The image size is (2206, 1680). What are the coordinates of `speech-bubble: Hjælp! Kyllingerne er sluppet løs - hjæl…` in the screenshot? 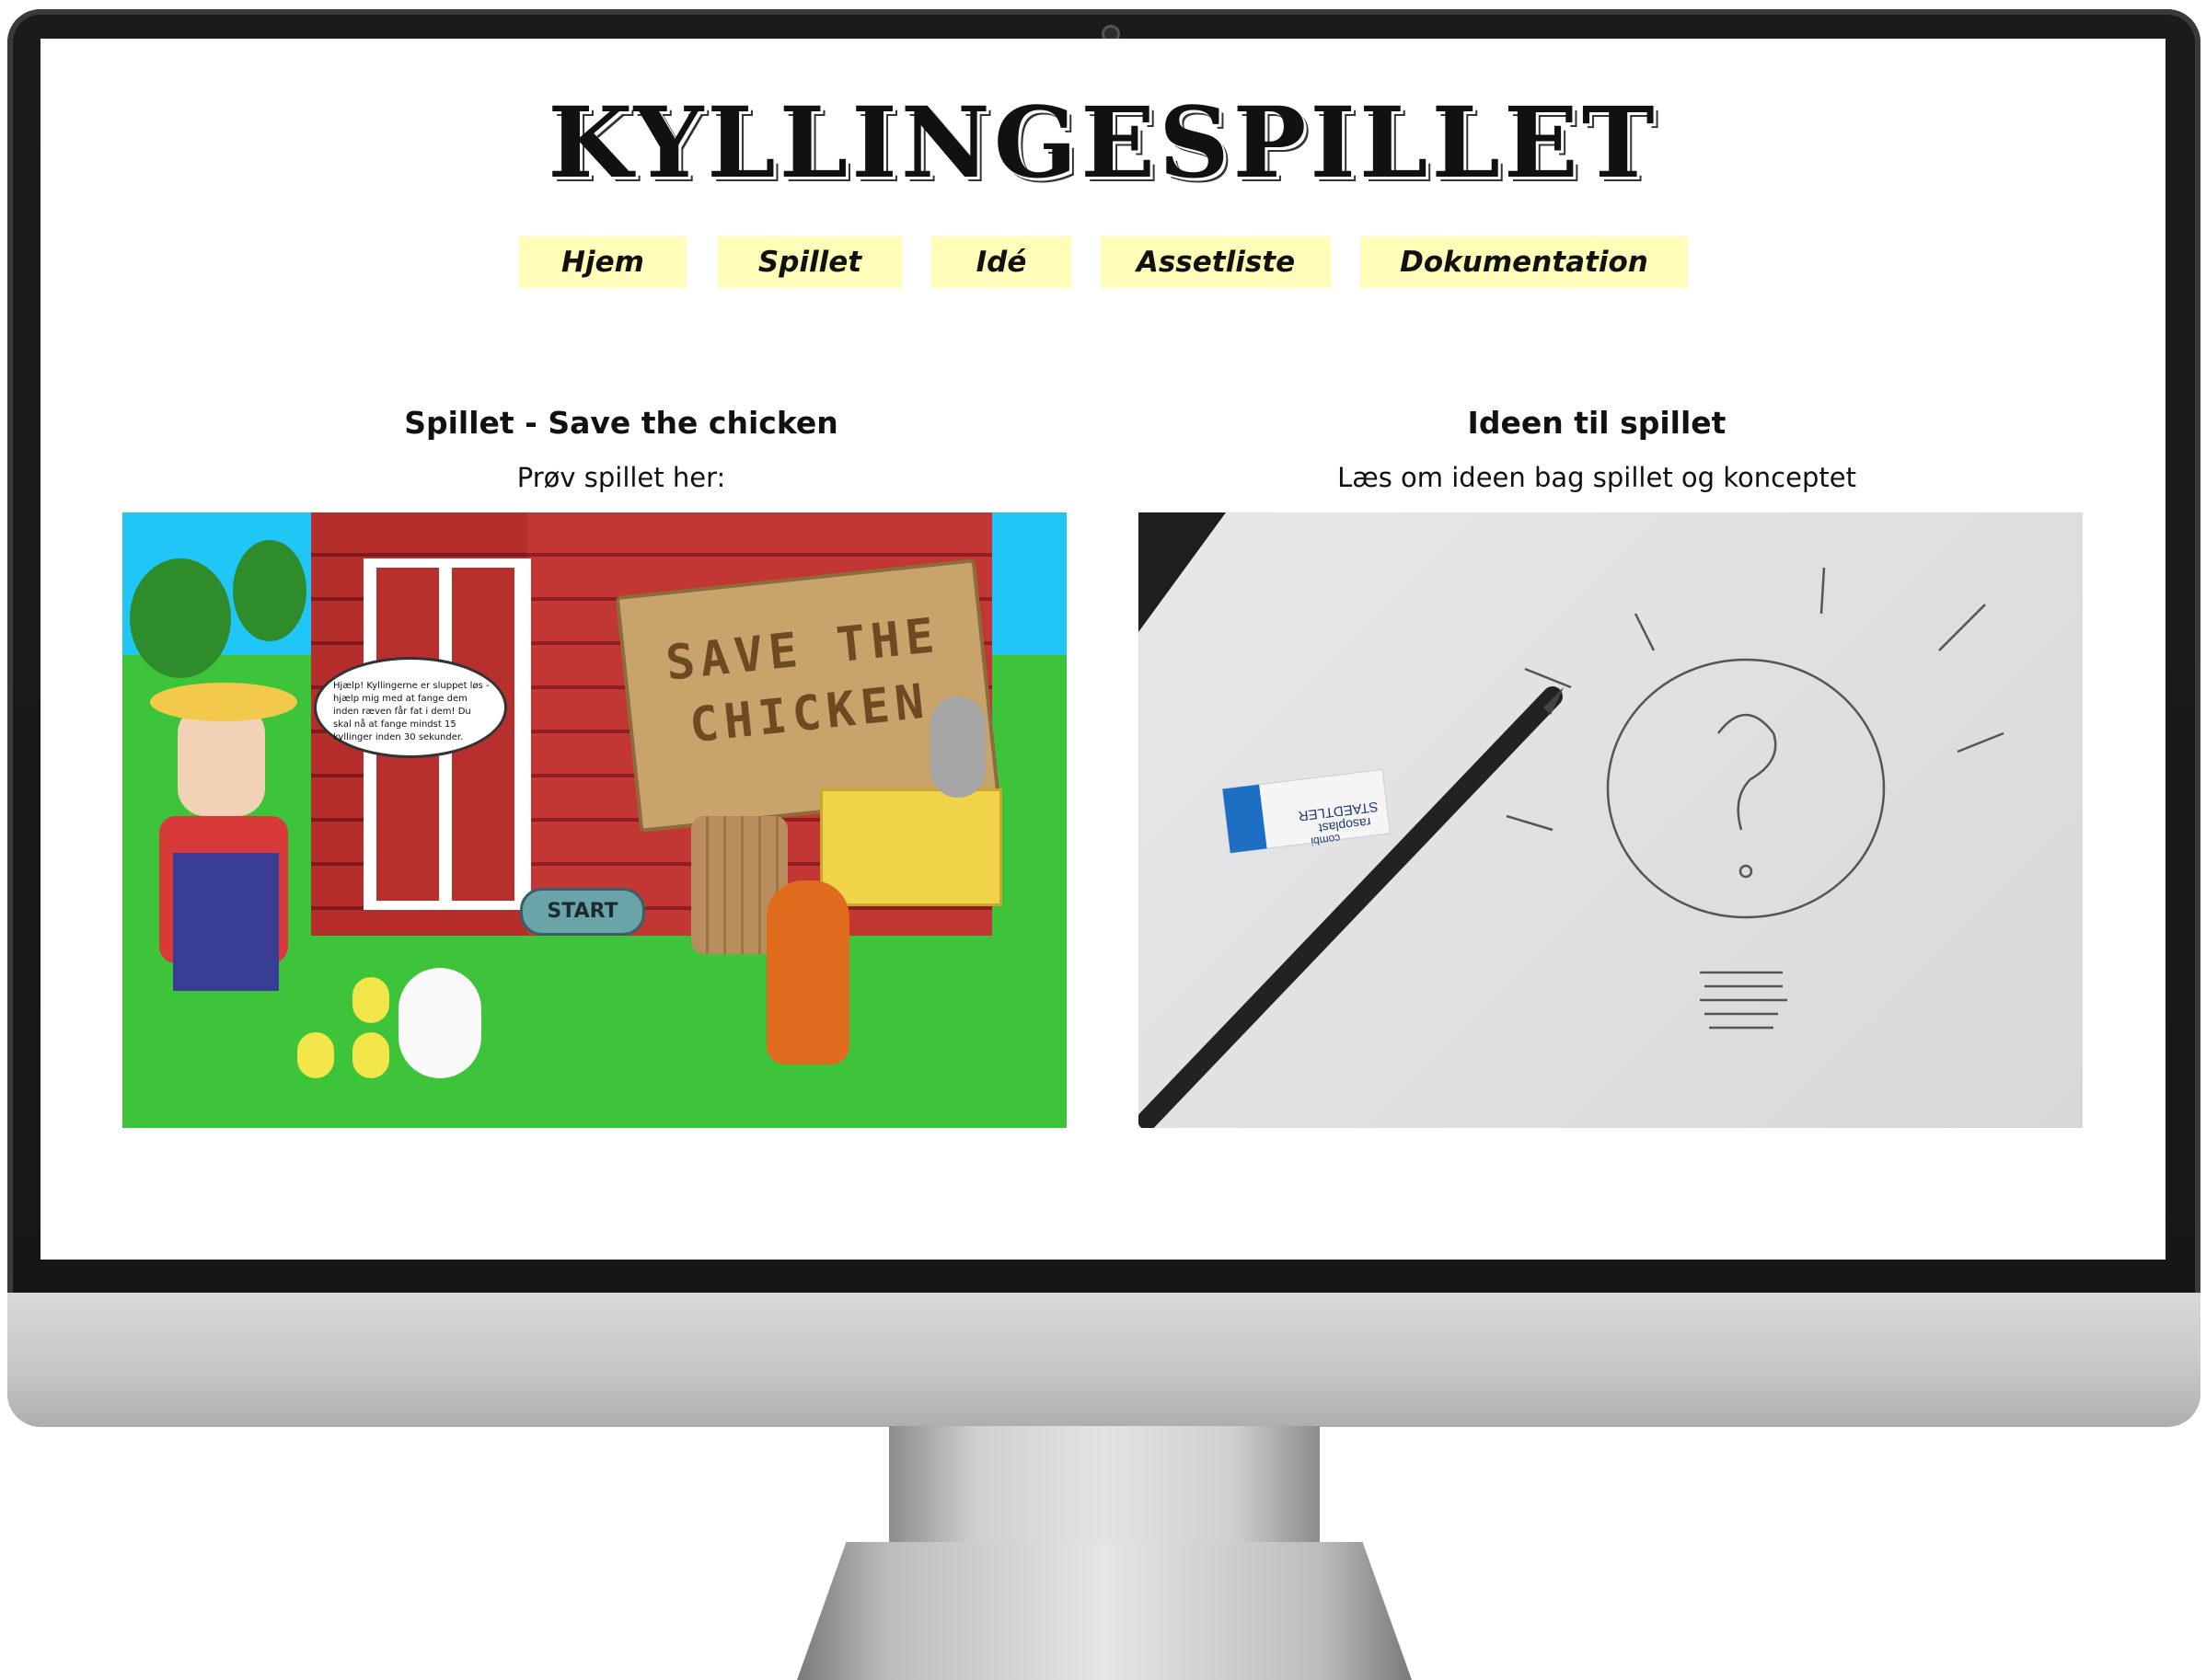 It's located at (410, 707).